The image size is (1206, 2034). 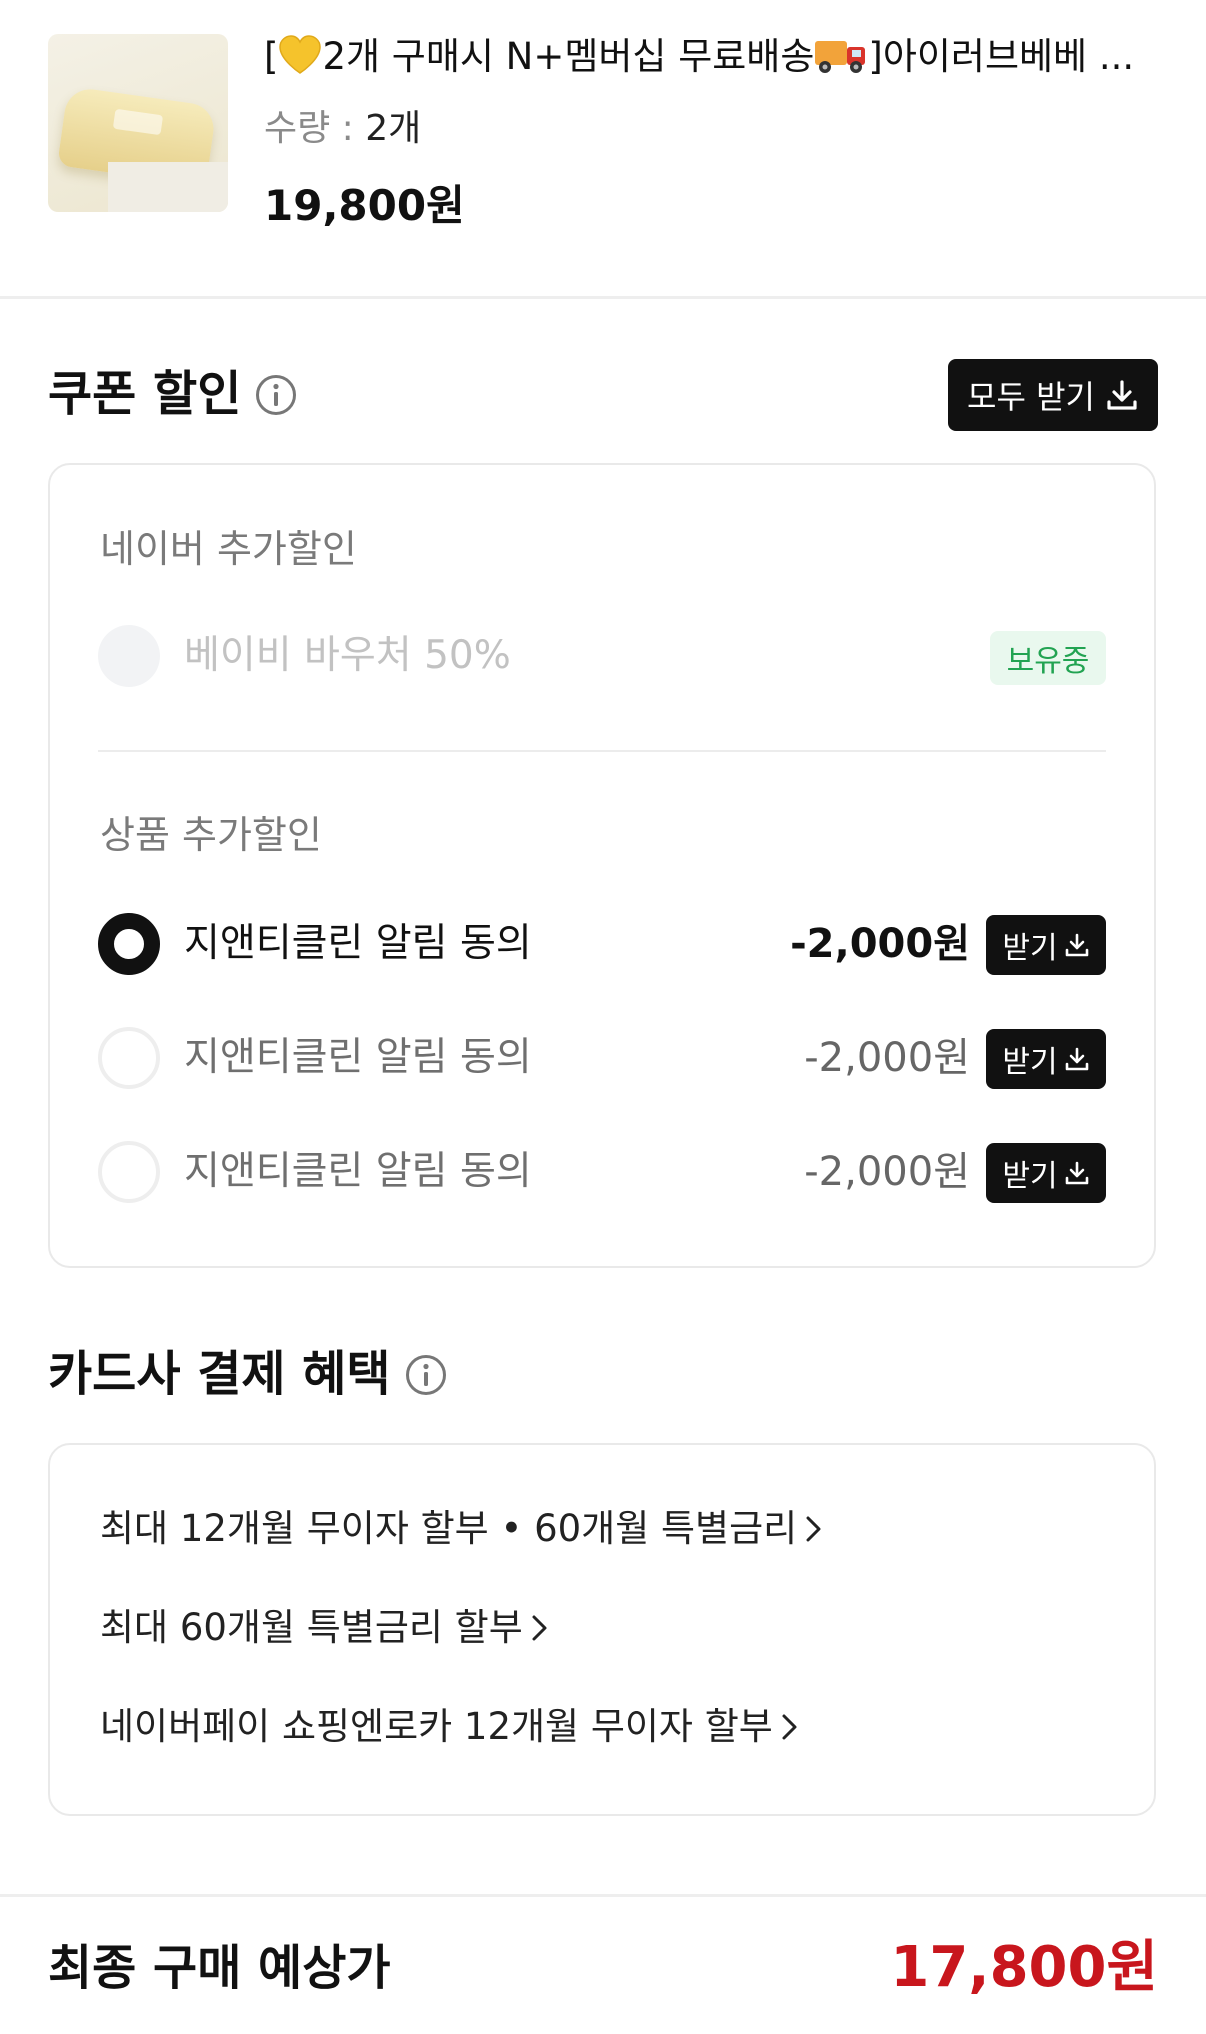 I want to click on product-discount-heading: 상품 추가할인, so click(x=211, y=835).